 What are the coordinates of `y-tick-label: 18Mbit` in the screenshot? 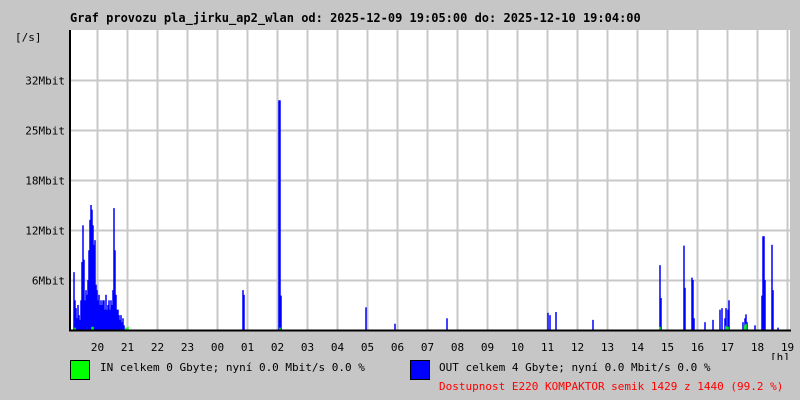 It's located at (45, 181).